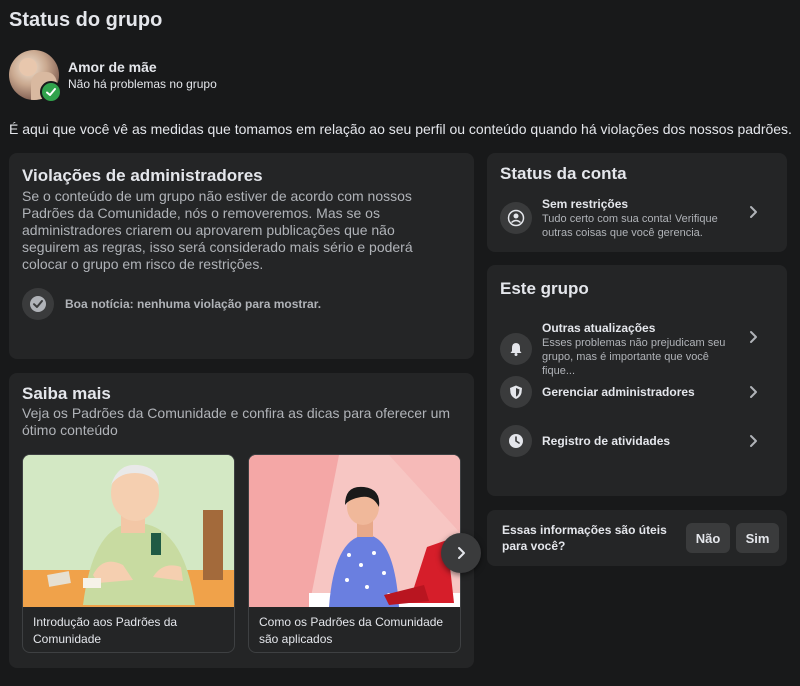 The height and width of the screenshot is (686, 800). I want to click on admin-violations-title: Violações de administradores, so click(142, 175).